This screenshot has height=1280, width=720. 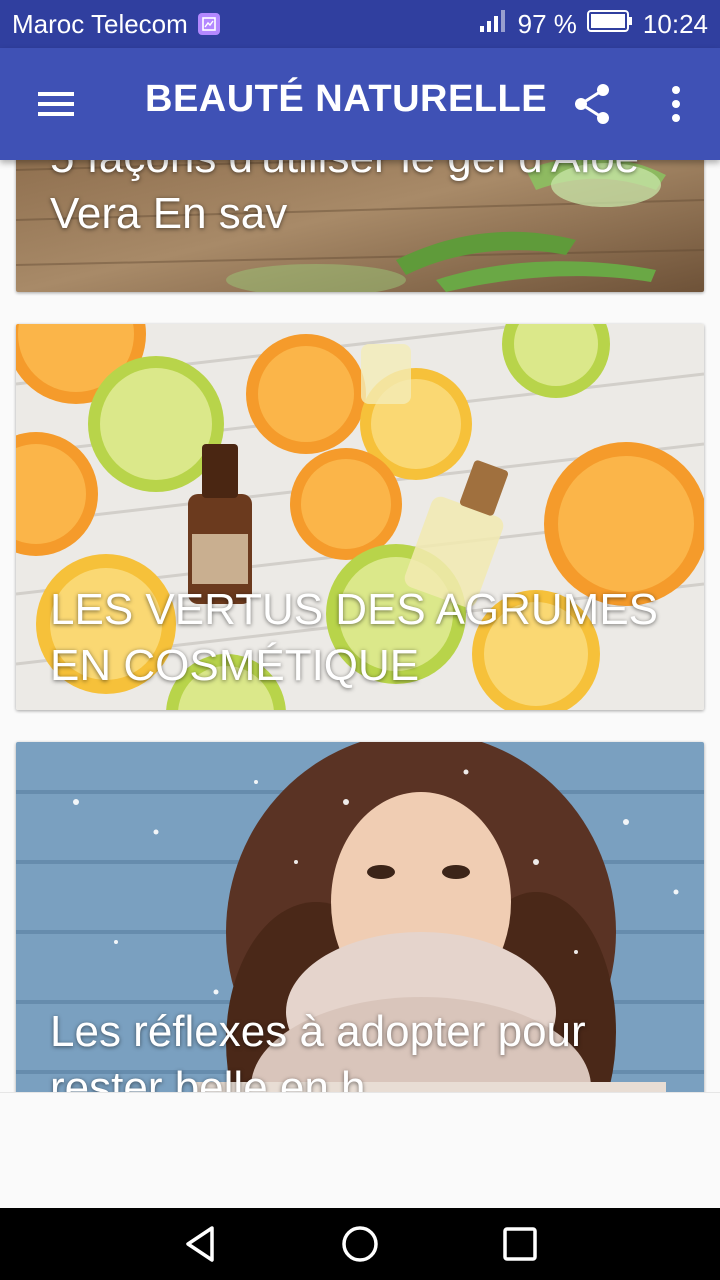 I want to click on clock: 10:24, so click(x=675, y=23).